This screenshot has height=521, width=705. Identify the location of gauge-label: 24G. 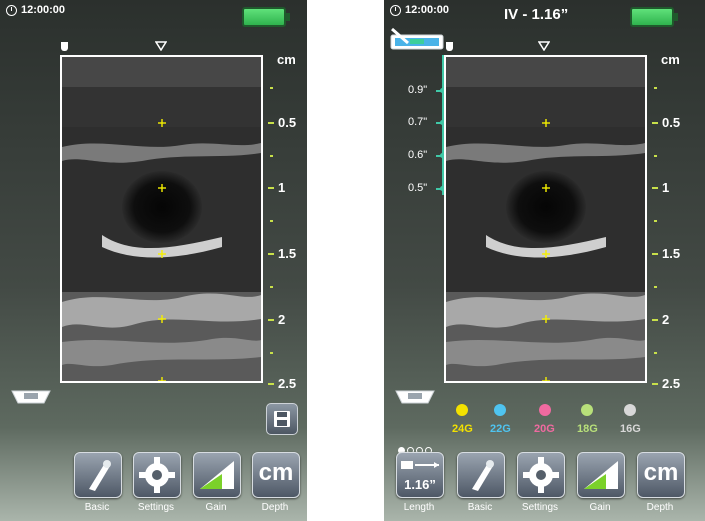
(462, 429).